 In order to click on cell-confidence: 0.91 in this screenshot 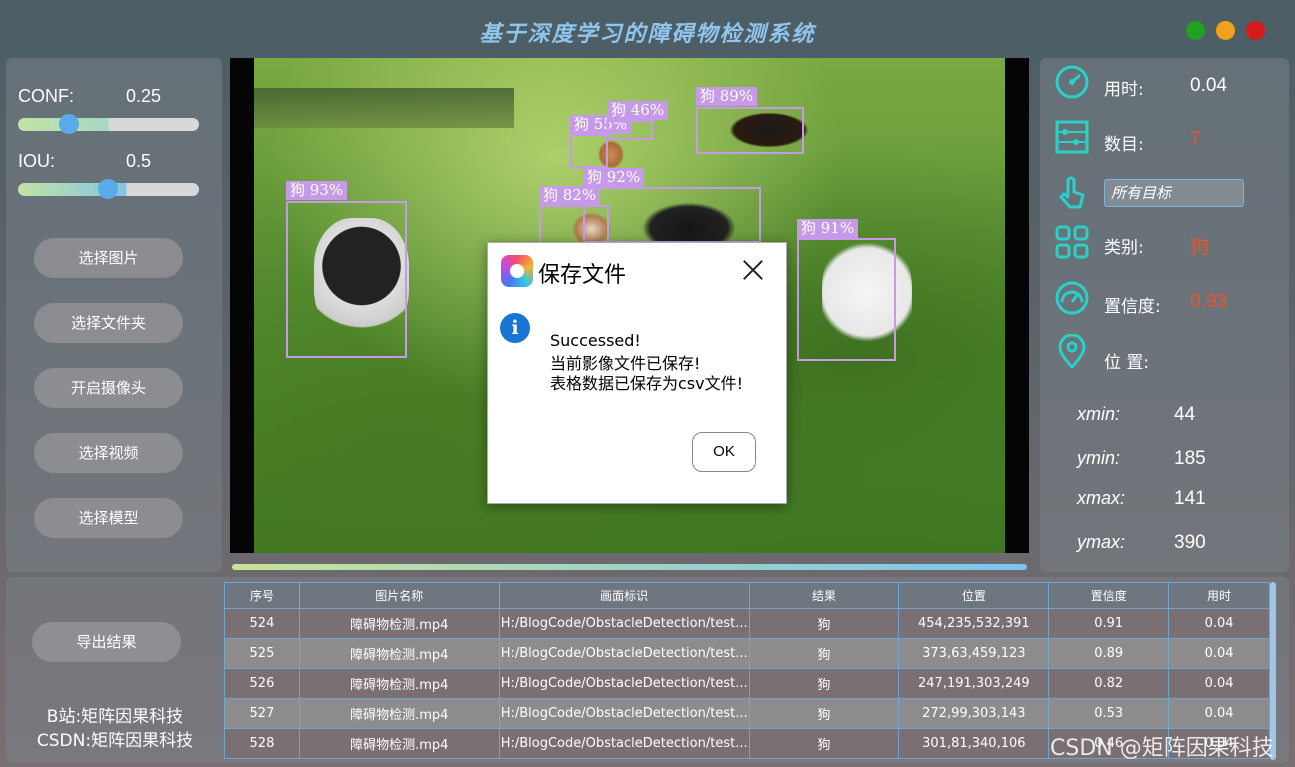, I will do `click(1109, 623)`.